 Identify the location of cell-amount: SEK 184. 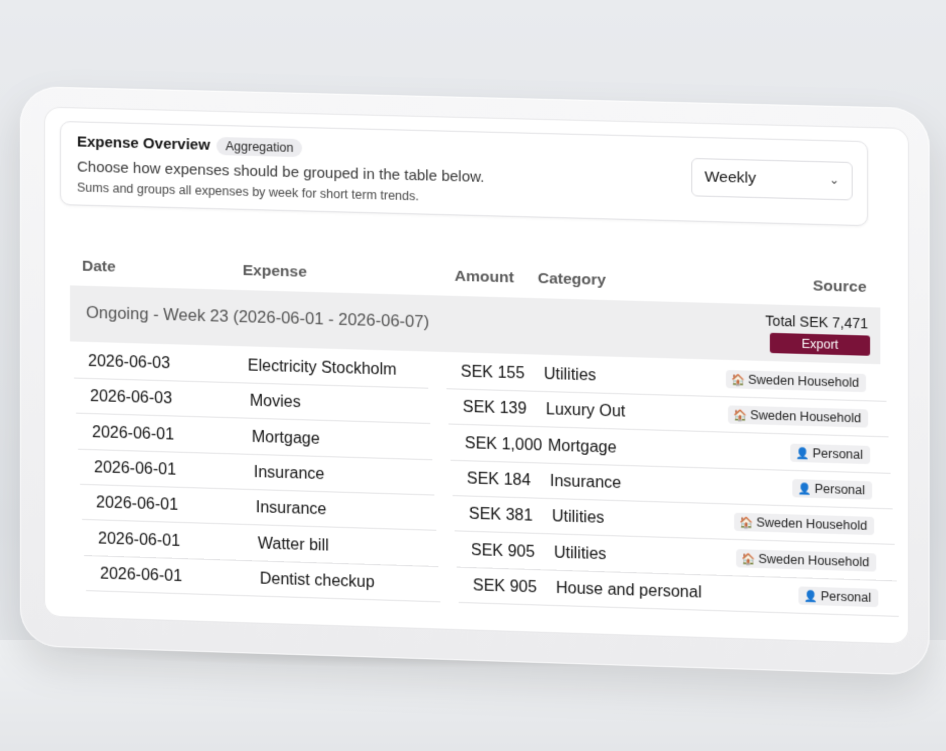
(498, 480).